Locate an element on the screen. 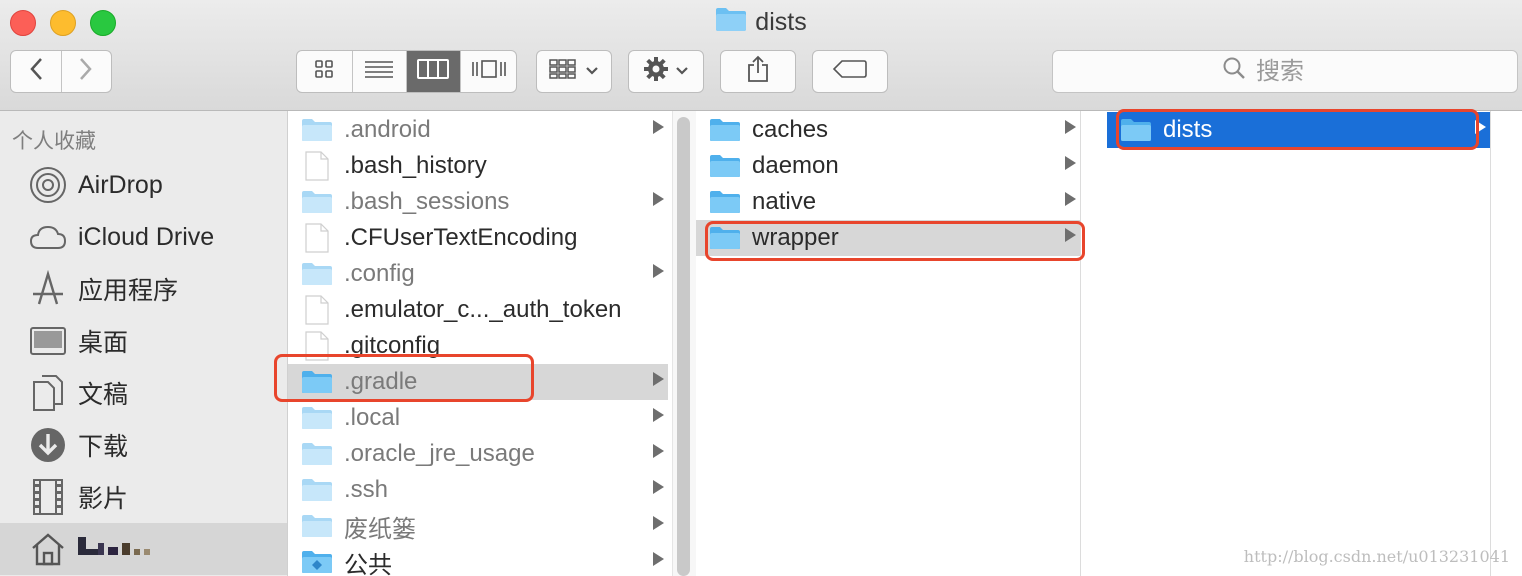  column-scrollbar is located at coordinates (683, 346).